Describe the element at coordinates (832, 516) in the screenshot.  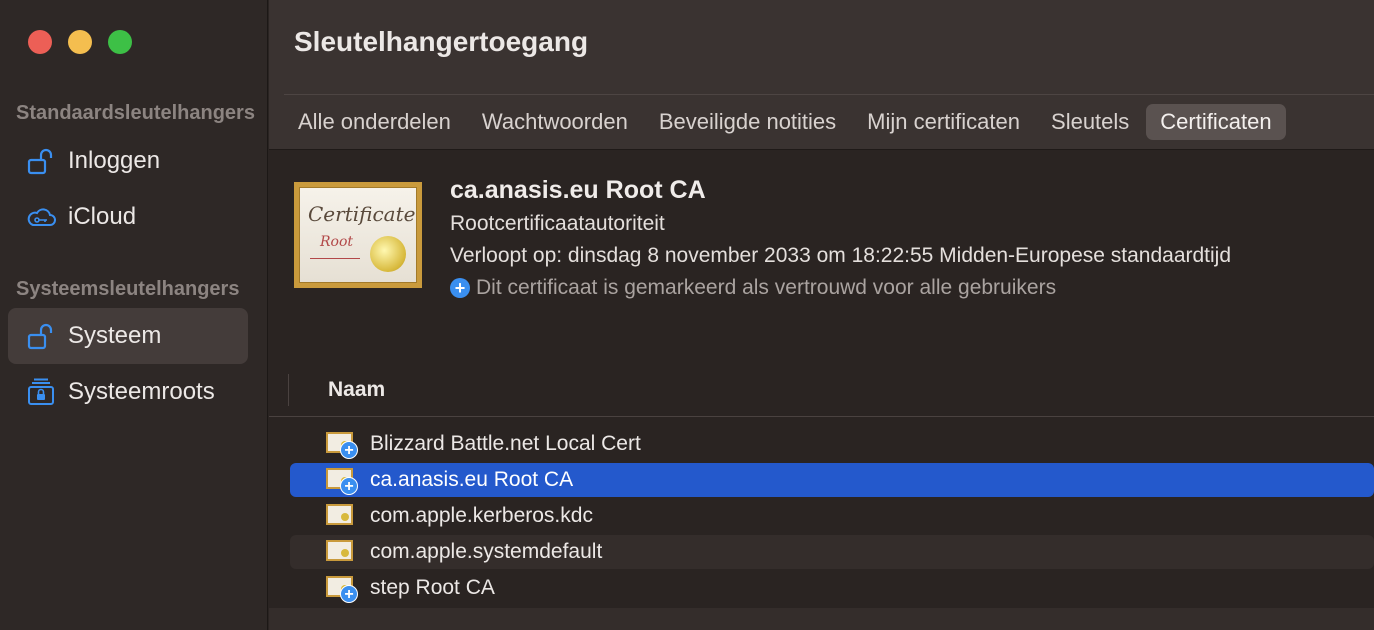
I see `table-row: com.apple.kerberos.kdc` at that location.